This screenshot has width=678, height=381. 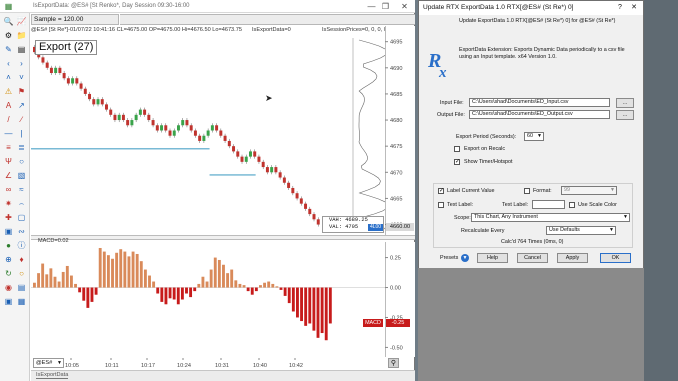 What do you see at coordinates (8, 147) in the screenshot?
I see `channel-icon: ≡` at bounding box center [8, 147].